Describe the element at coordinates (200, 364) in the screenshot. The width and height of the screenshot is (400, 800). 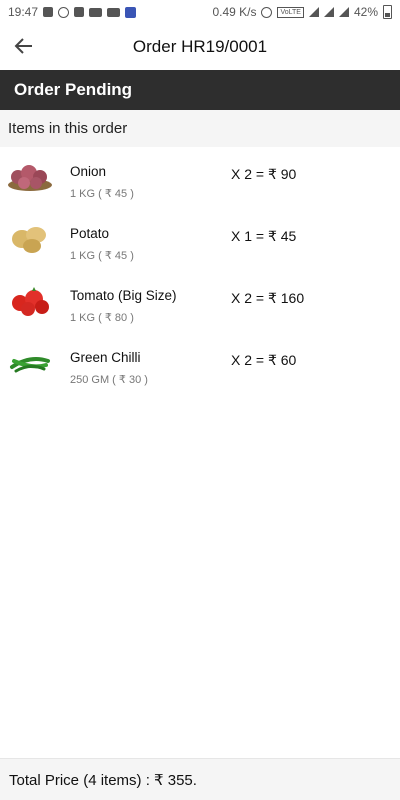
I see `list-item: Green Chilli 250 GM ( ₹ 30 ) X 2 = ₹ 60` at that location.